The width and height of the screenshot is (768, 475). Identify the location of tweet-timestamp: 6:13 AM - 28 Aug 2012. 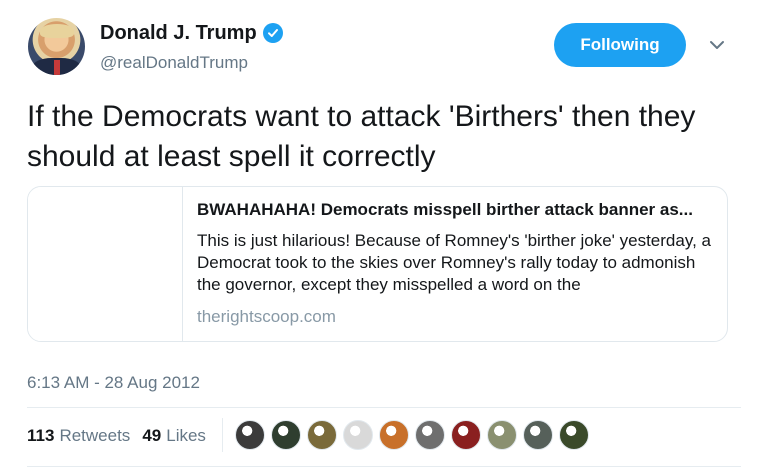
(113, 383).